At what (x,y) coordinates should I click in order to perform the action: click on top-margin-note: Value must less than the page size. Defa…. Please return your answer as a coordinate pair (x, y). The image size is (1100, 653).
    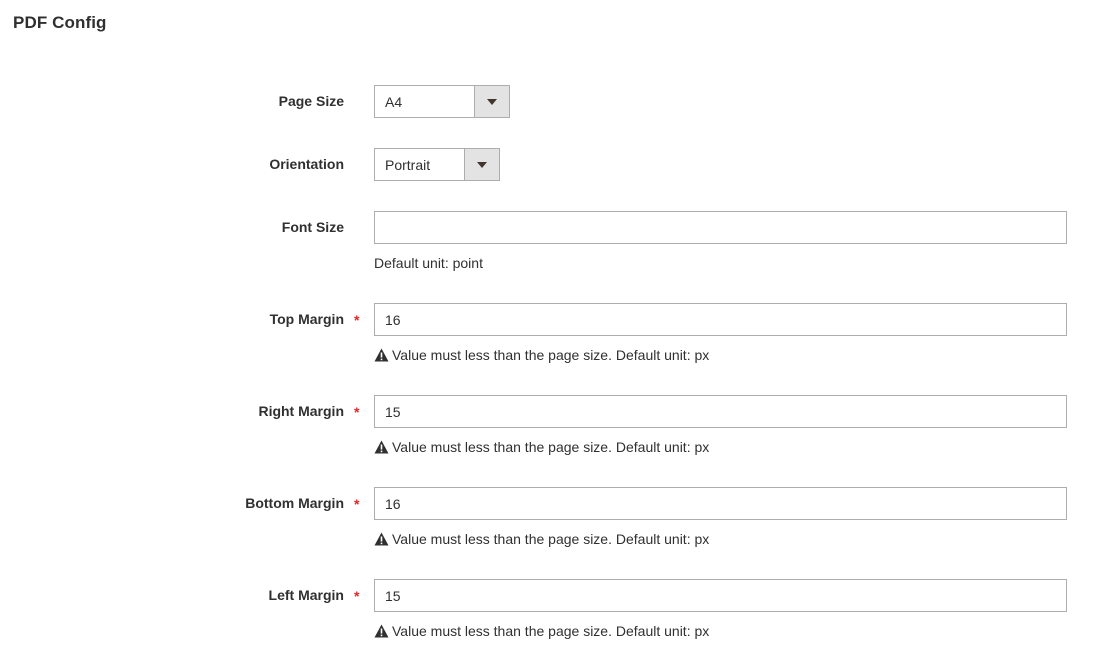
    Looking at the image, I should click on (541, 355).